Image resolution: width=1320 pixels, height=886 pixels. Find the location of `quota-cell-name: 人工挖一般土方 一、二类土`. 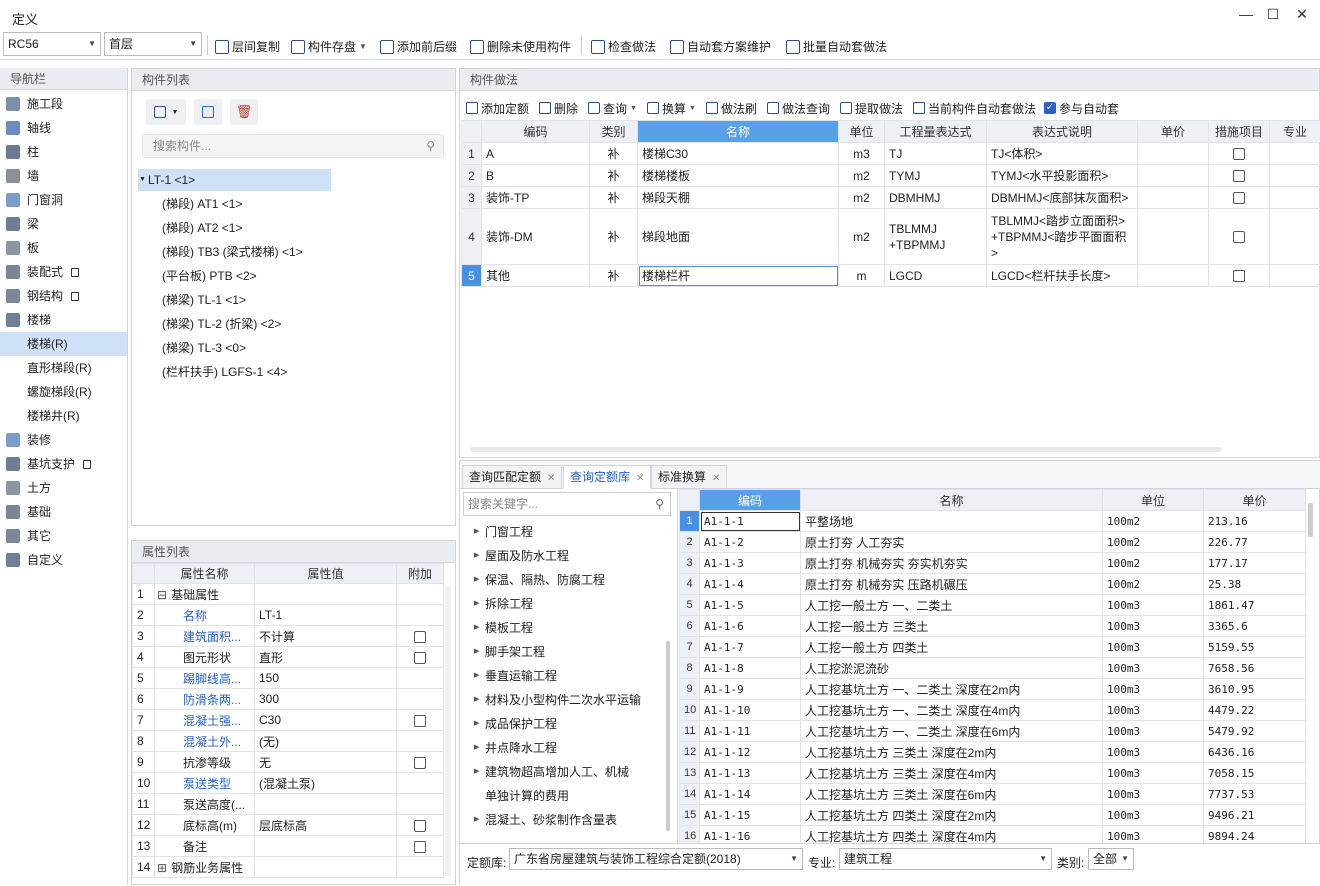

quota-cell-name: 人工挖一般土方 一、二类土 is located at coordinates (952, 605).